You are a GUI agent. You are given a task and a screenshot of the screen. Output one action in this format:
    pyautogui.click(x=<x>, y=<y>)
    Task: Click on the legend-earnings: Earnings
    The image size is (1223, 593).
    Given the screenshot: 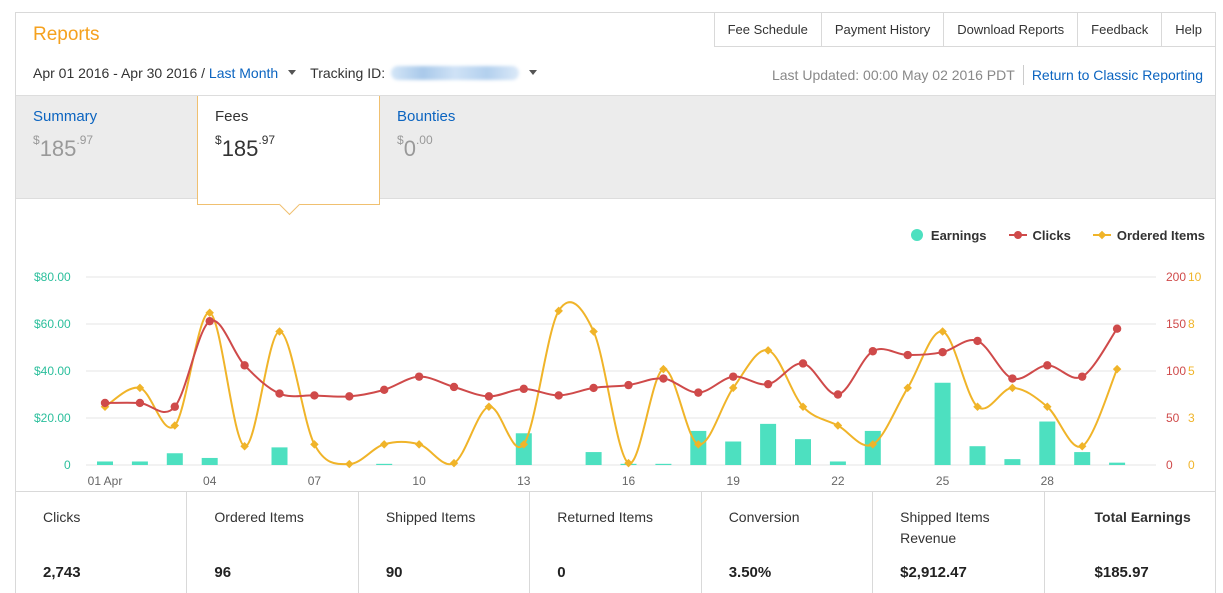 What is the action you would take?
    pyautogui.click(x=948, y=235)
    